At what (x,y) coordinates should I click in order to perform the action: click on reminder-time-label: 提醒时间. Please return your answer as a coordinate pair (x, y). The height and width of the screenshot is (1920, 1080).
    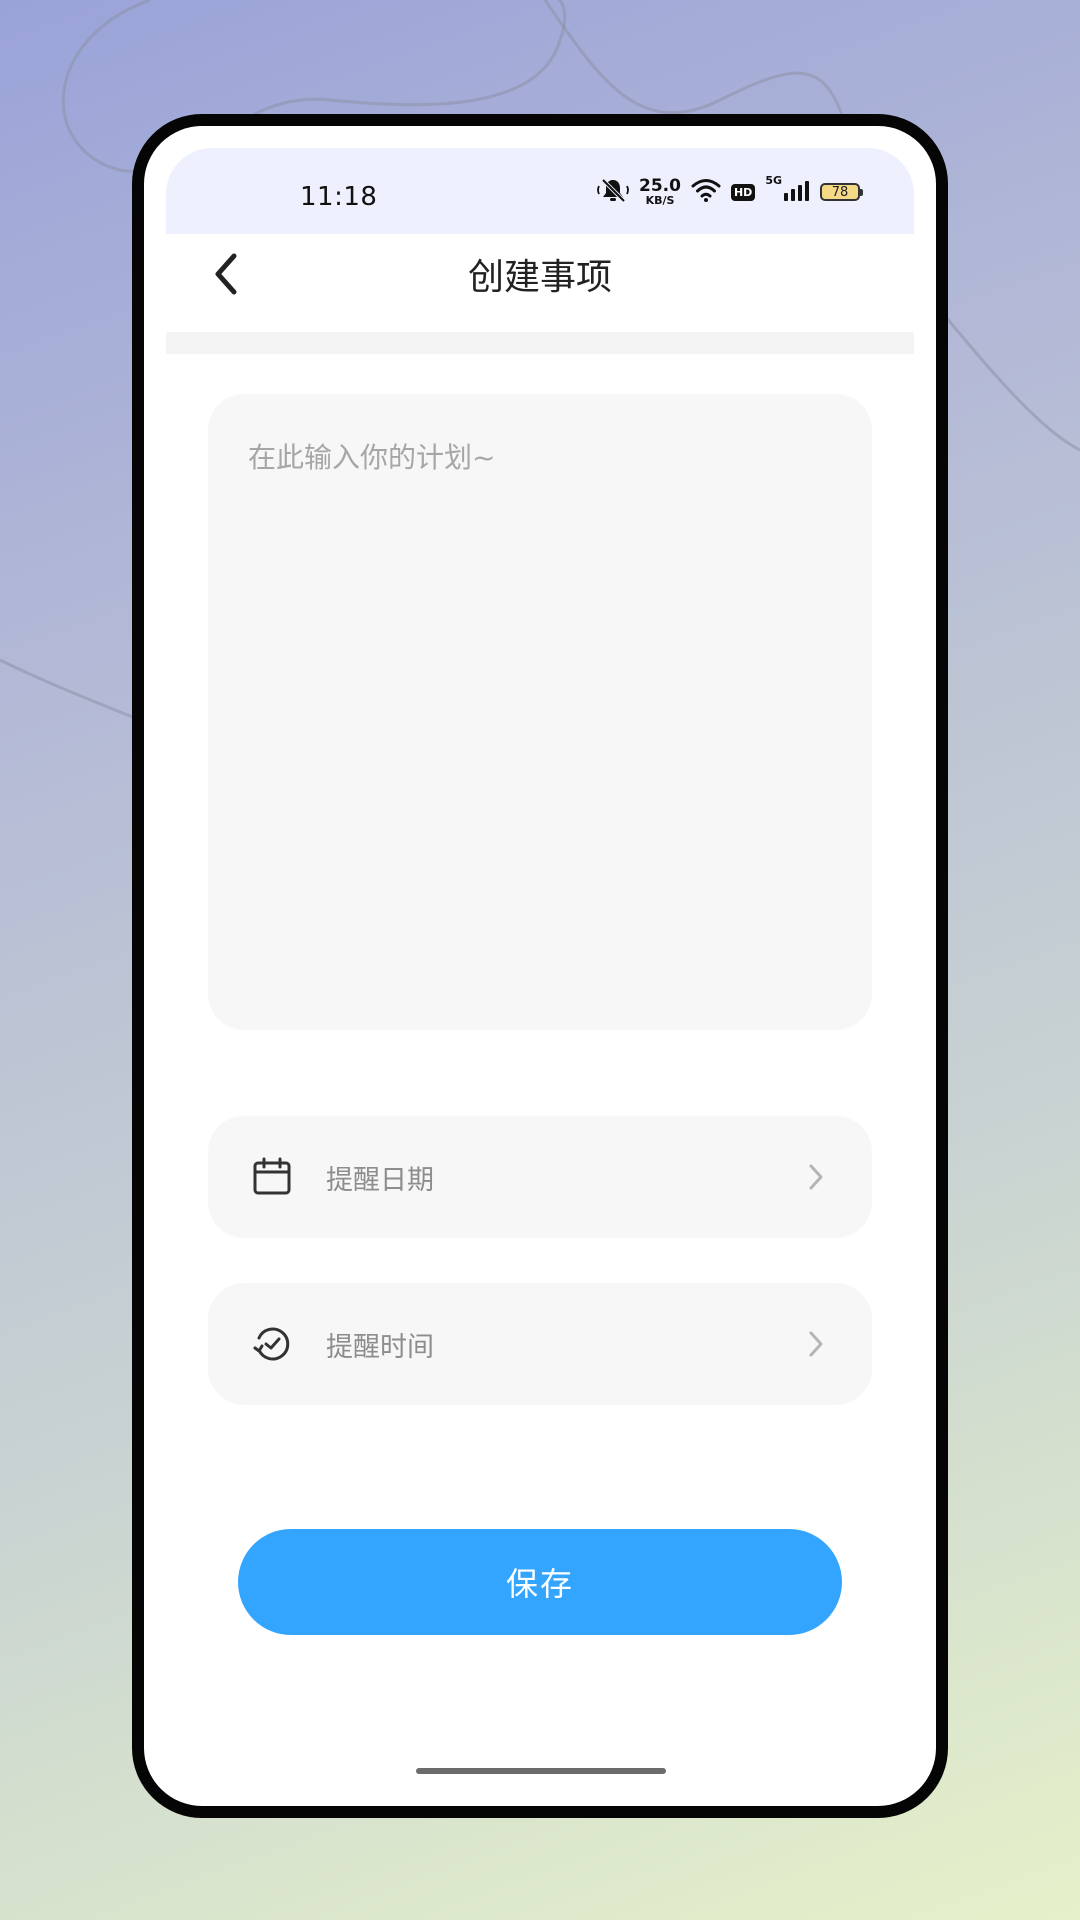
    Looking at the image, I should click on (380, 1347).